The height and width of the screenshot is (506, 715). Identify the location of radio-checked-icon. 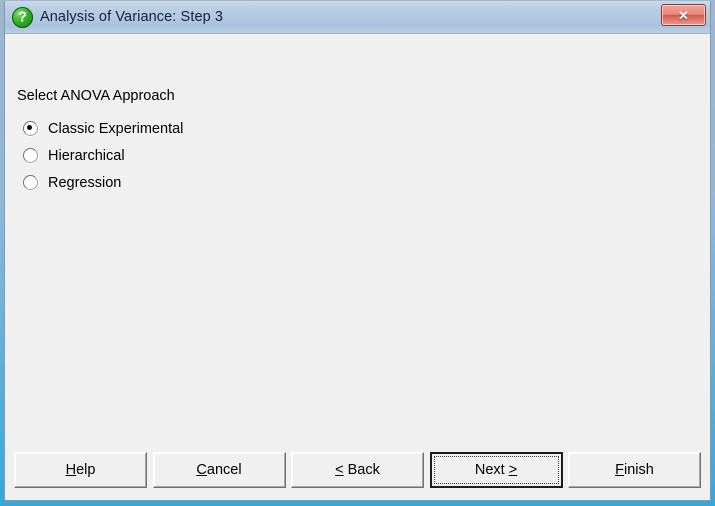
(30, 128).